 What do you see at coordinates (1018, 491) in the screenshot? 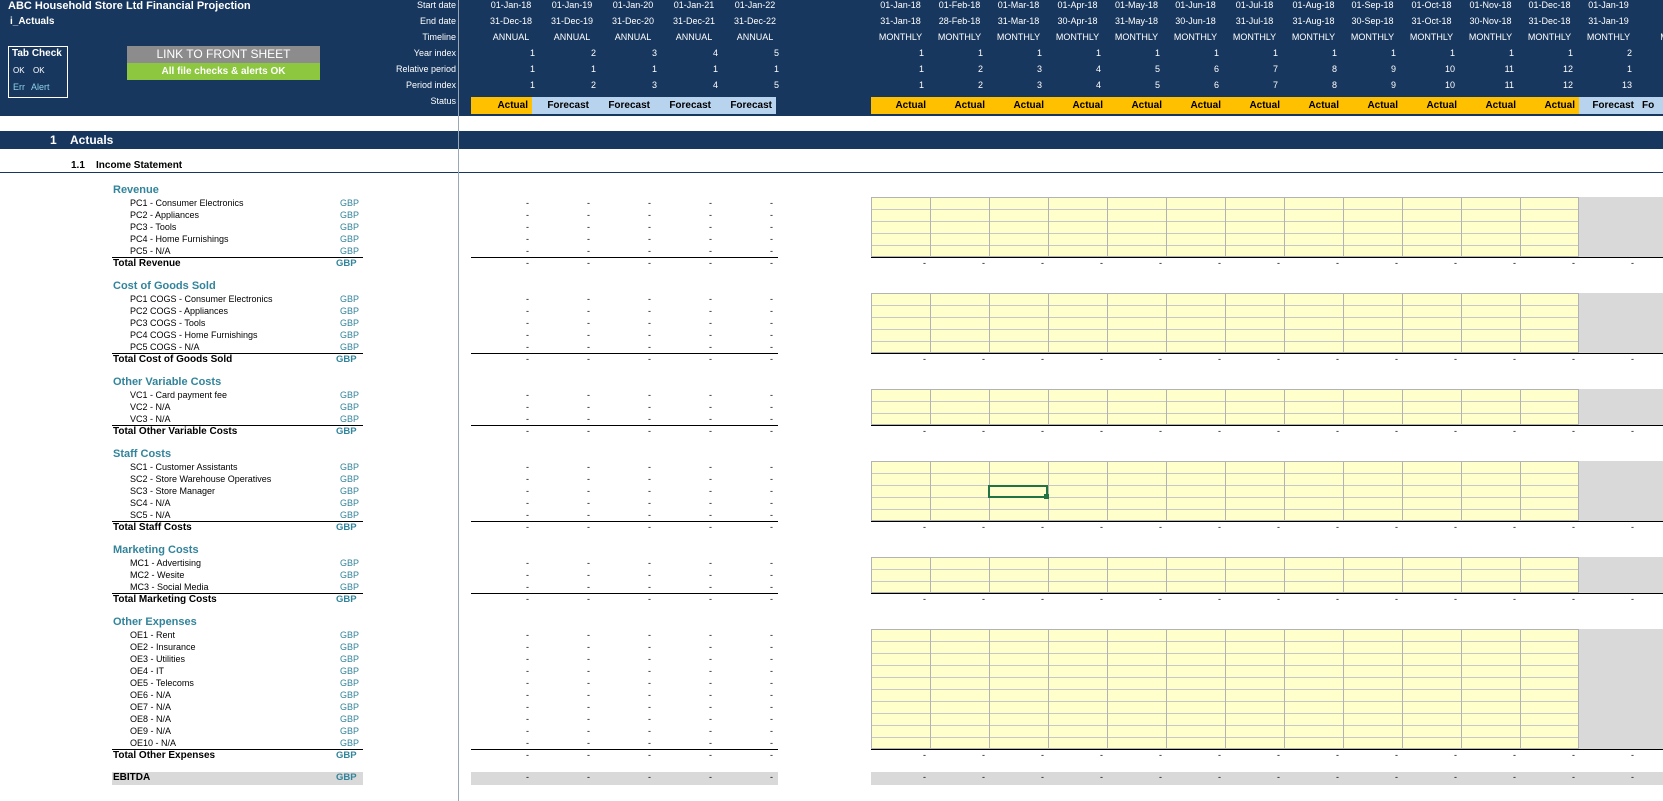
I see `selected-cell` at bounding box center [1018, 491].